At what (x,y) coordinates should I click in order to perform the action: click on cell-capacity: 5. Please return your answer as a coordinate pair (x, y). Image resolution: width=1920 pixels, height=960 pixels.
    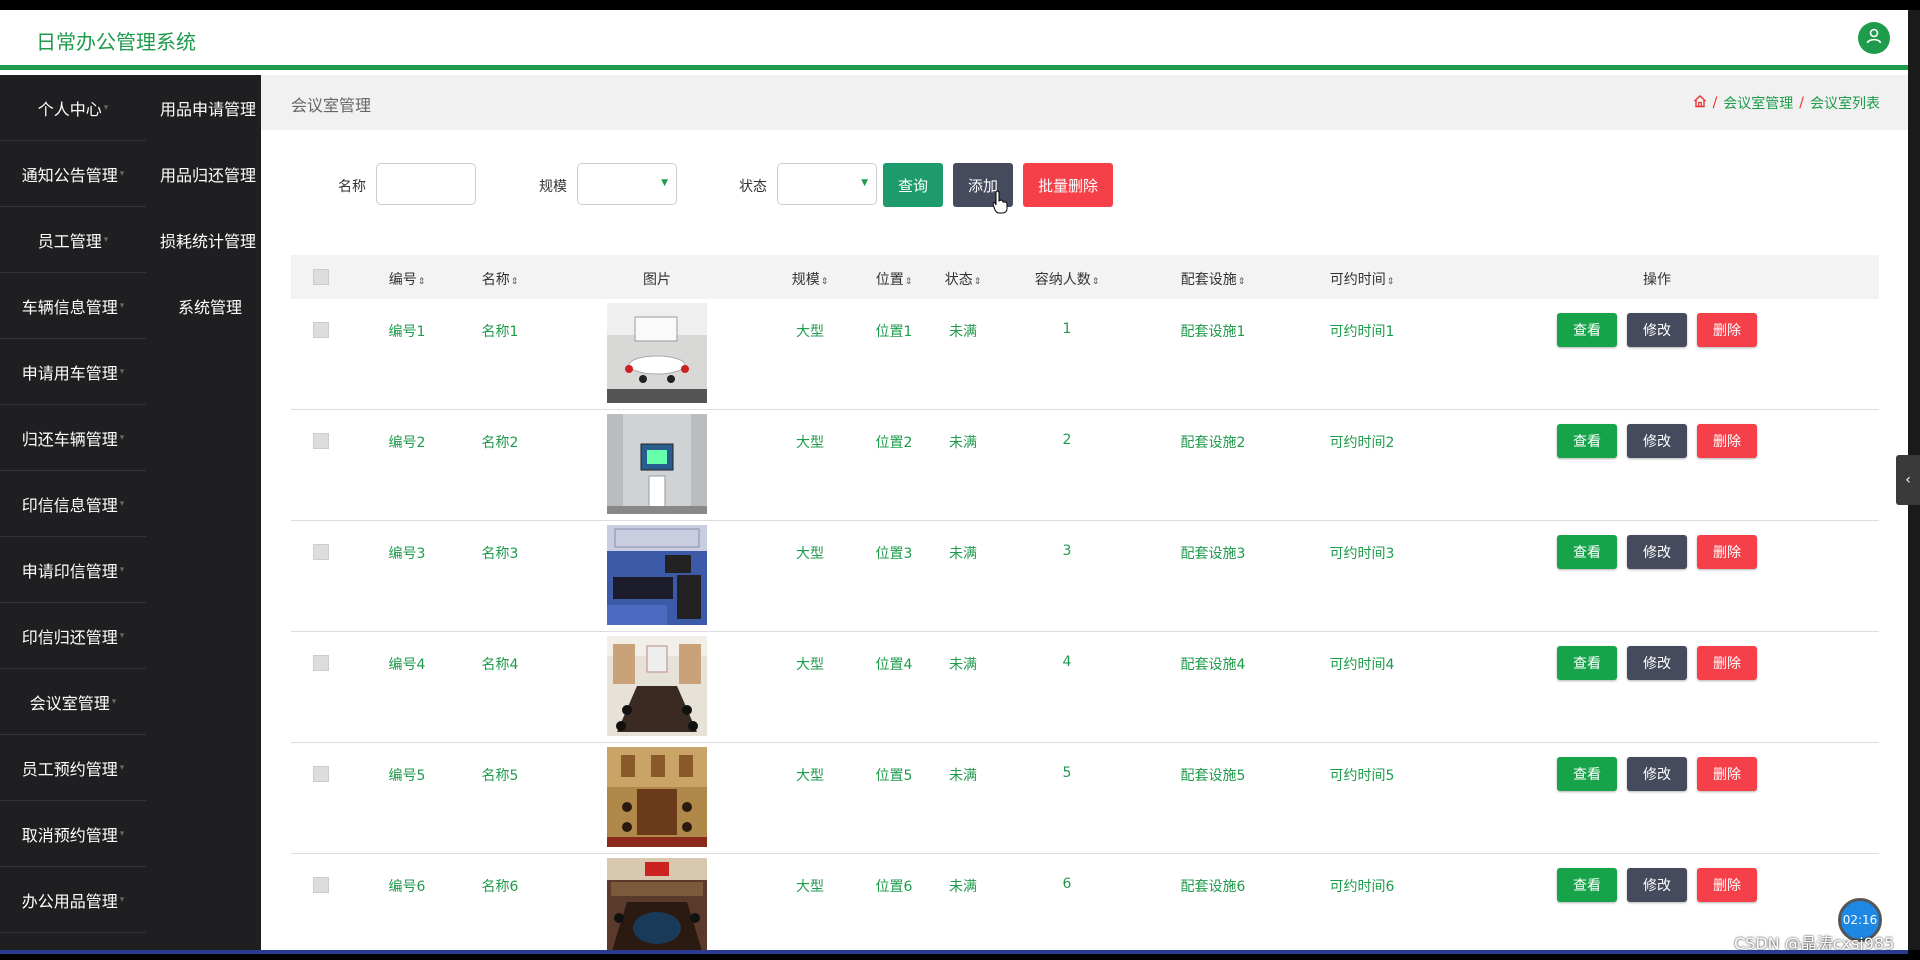
    Looking at the image, I should click on (1067, 773).